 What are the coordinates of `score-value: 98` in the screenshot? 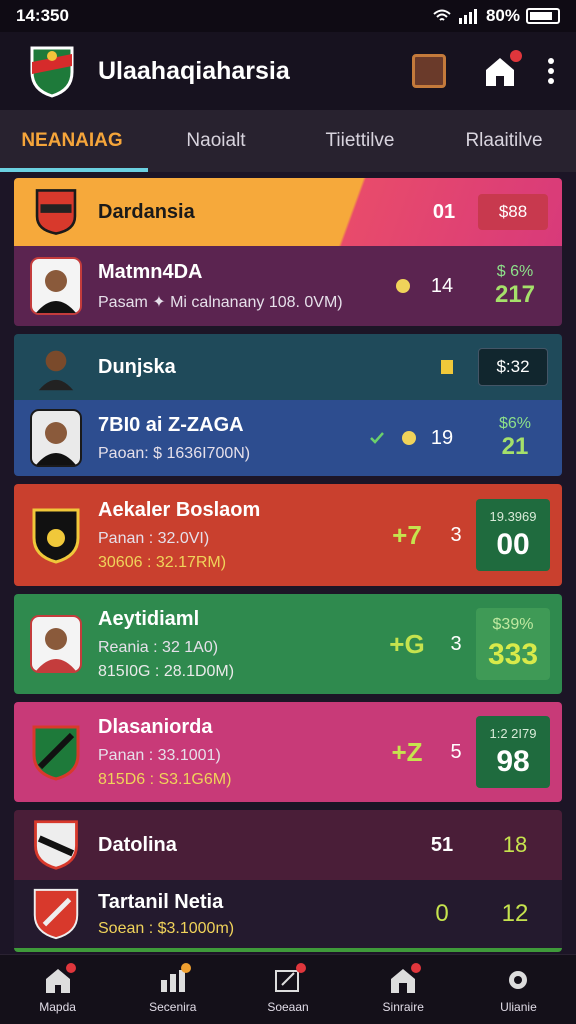 It's located at (513, 761).